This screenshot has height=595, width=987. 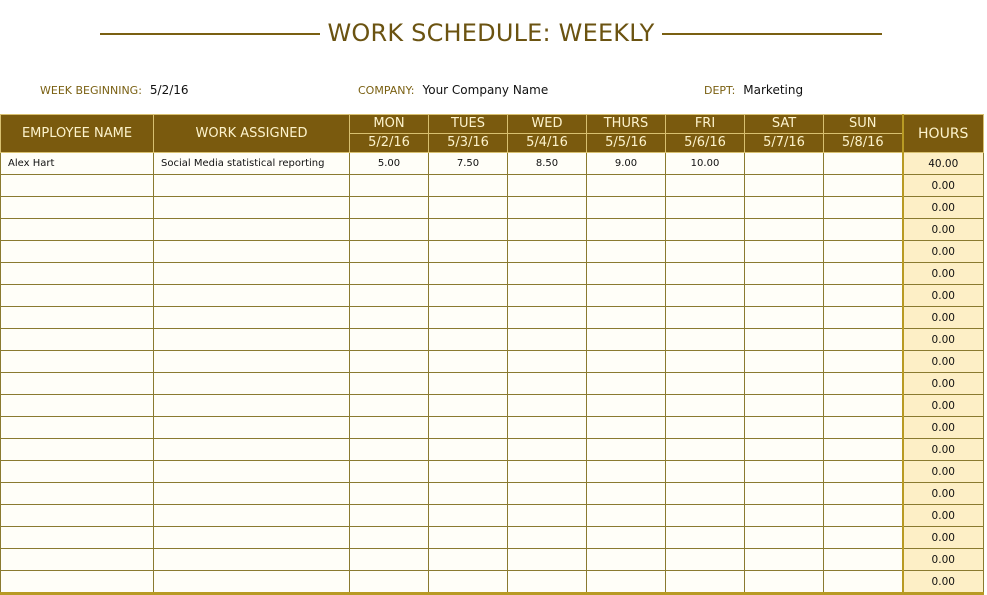 I want to click on day-hours-cell: 9.00, so click(x=626, y=163).